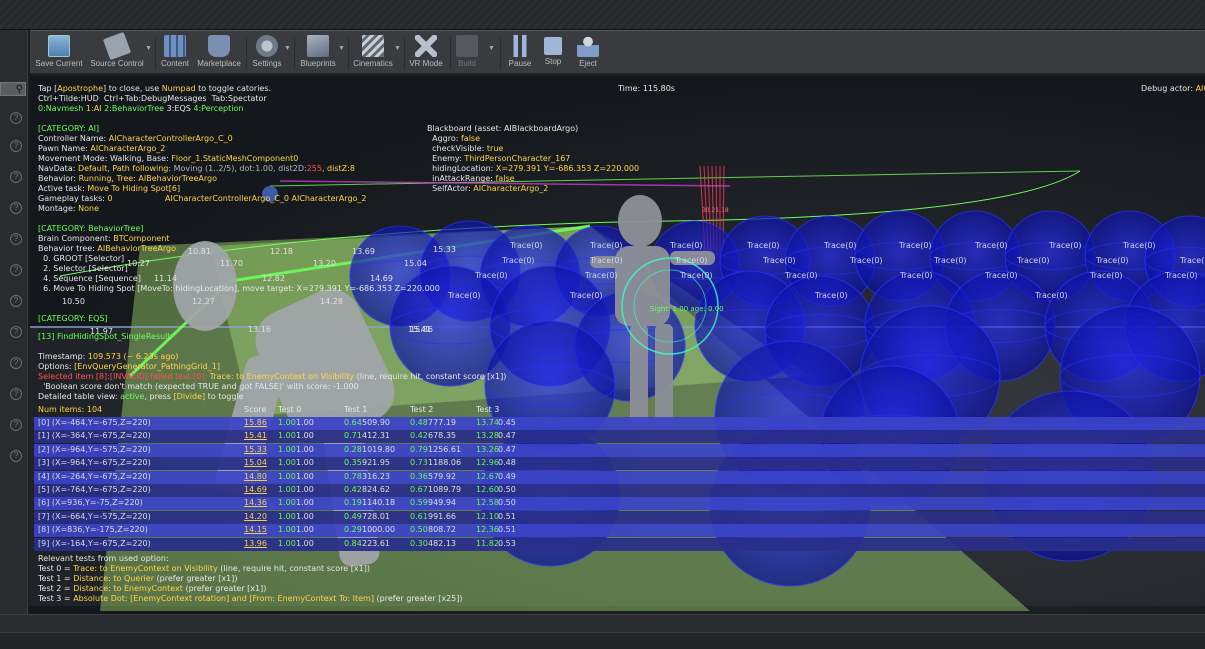 The image size is (1205, 649). I want to click on toolbar-label: Marketplace, so click(219, 63).